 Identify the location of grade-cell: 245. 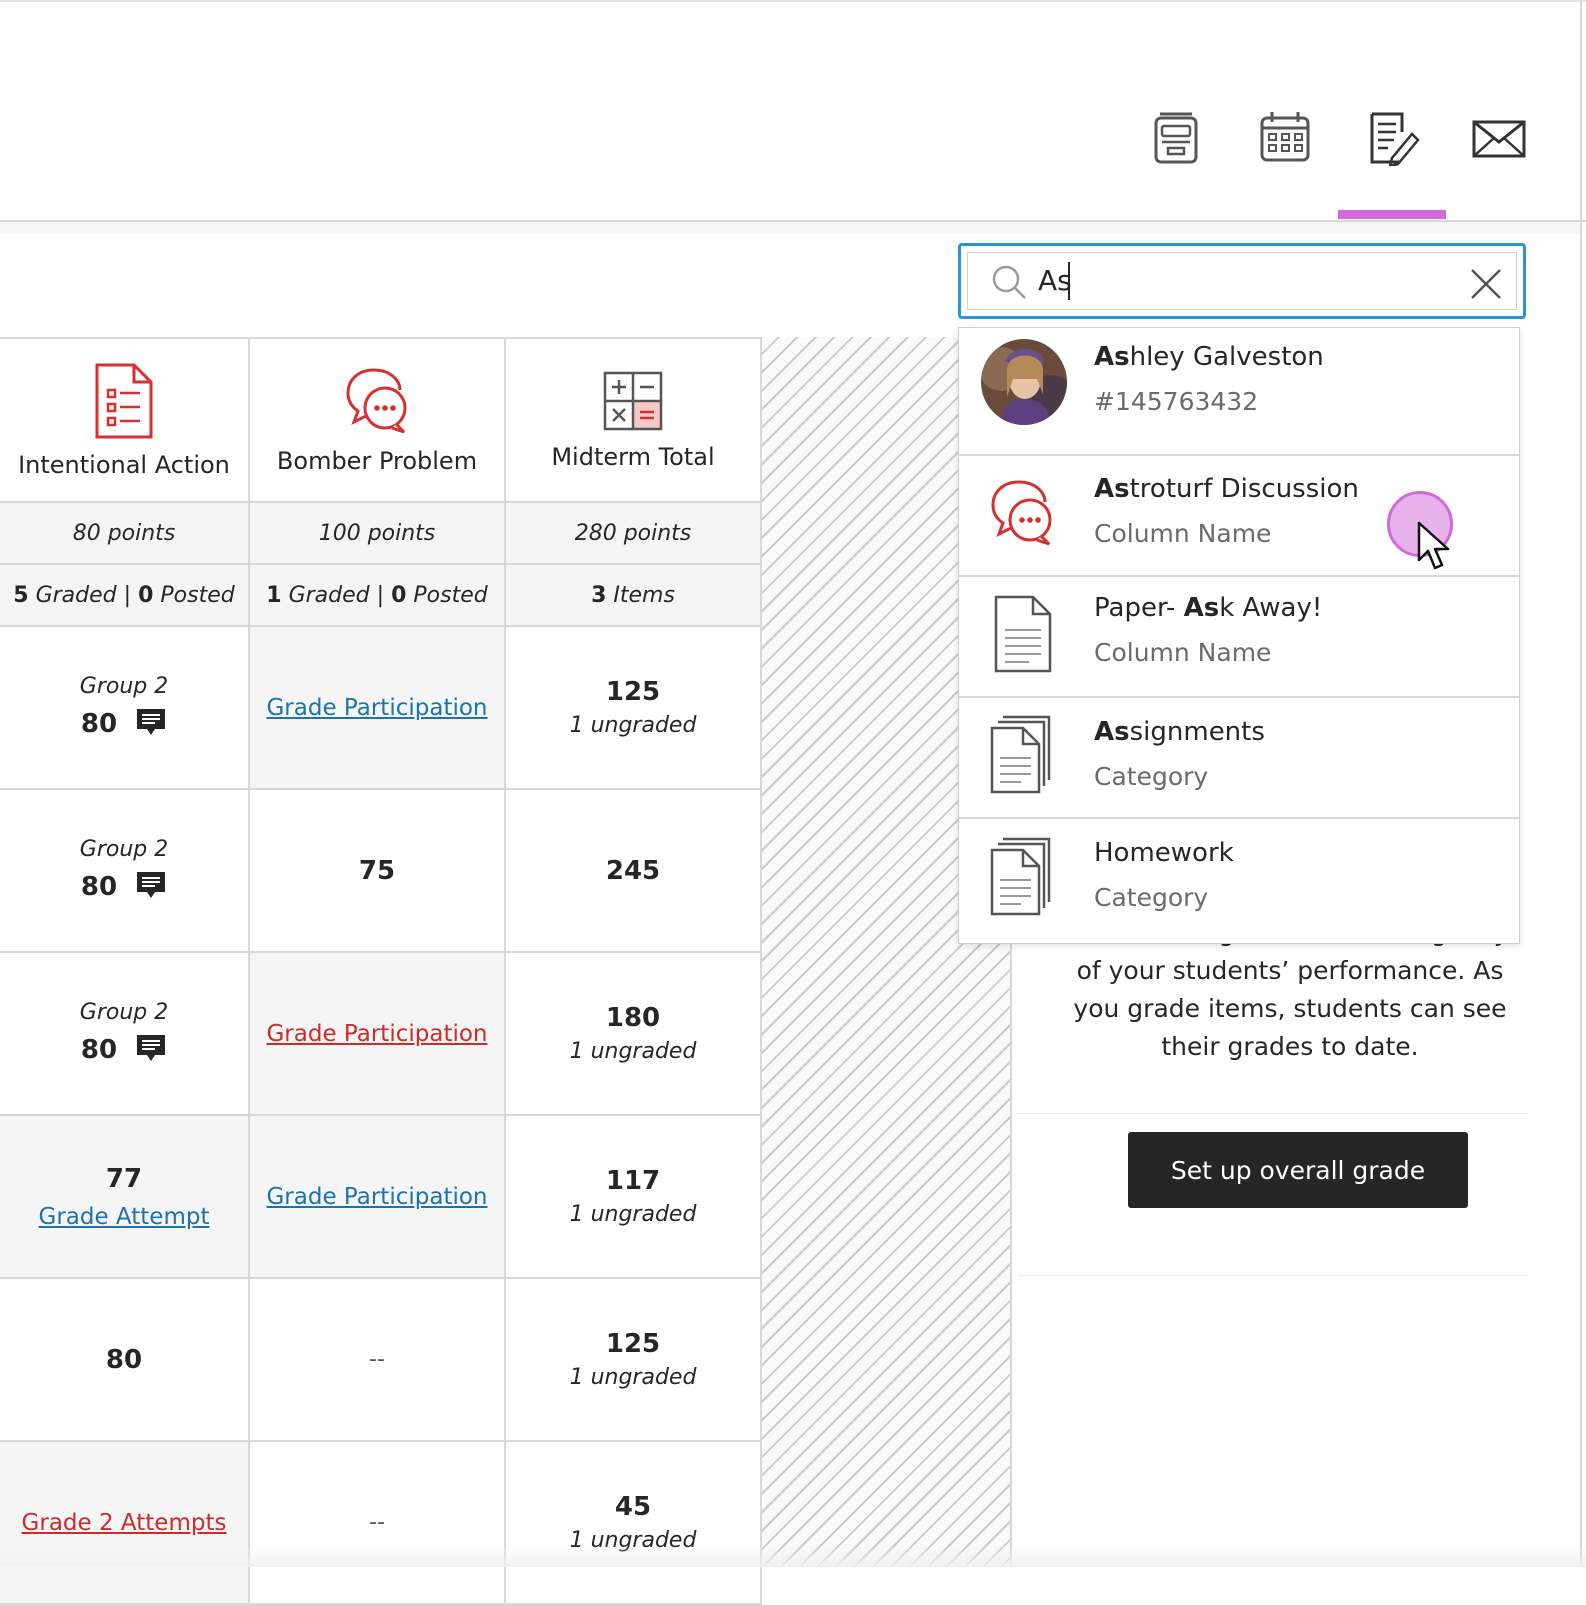
(634, 871).